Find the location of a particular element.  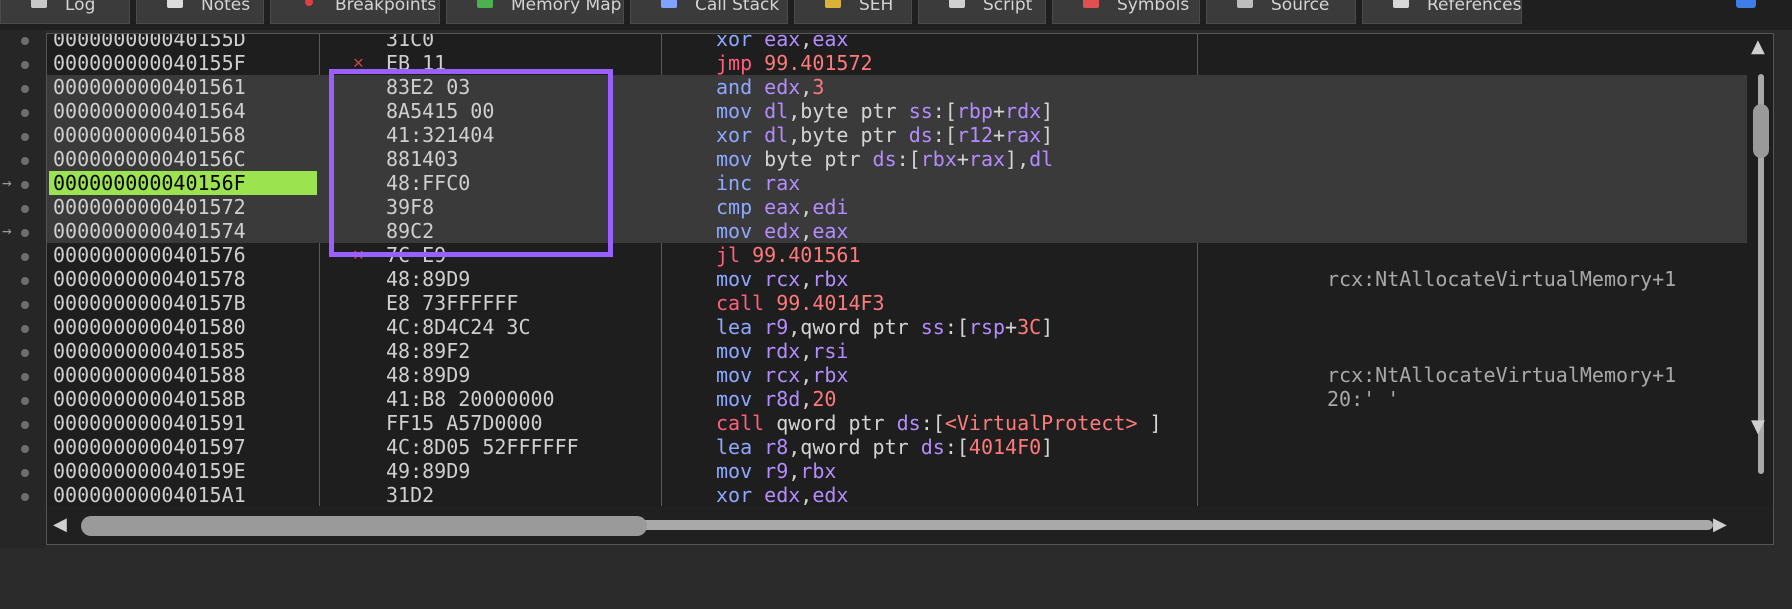

disassembly-row: 0000000000401576 ✕ 7C E9 jl 99.401561 is located at coordinates (897, 255).